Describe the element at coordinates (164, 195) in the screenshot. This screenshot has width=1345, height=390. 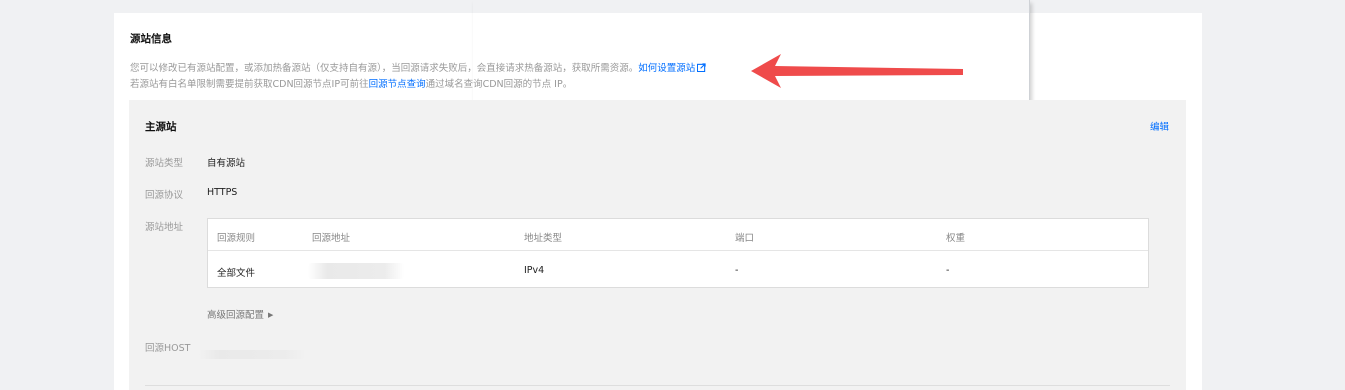
I see `protocol-label: 回源协议` at that location.